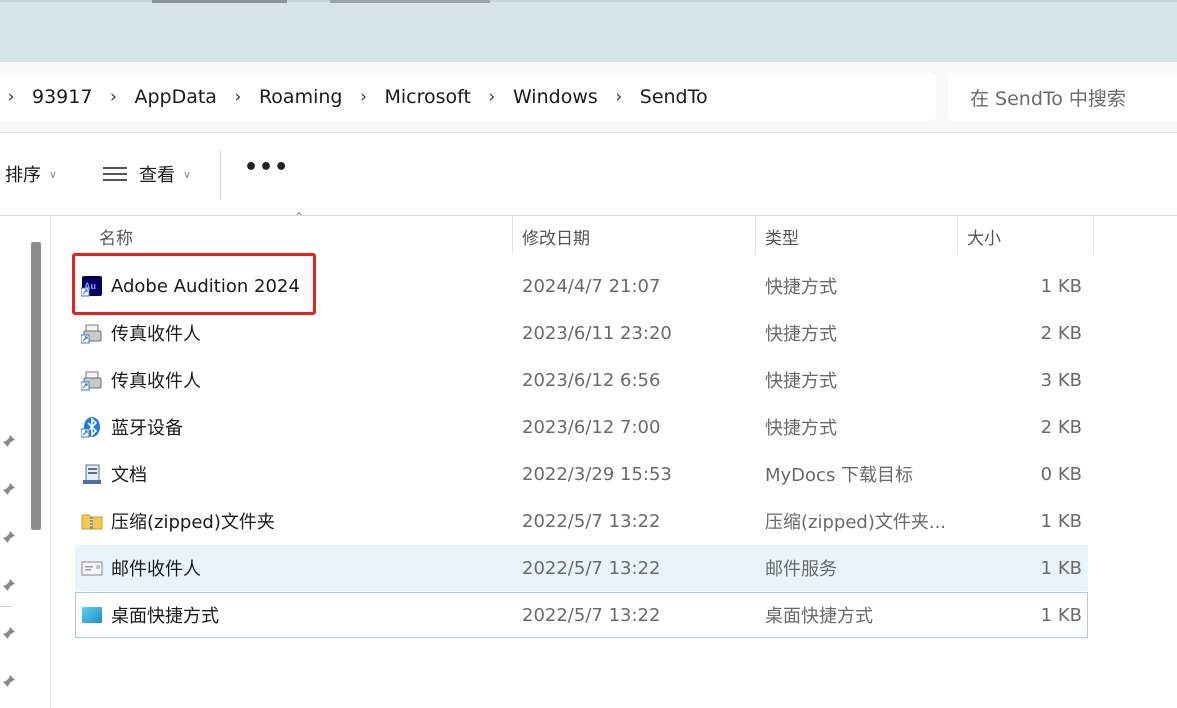 This screenshot has height=708, width=1177. What do you see at coordinates (147, 428) in the screenshot?
I see `file-name: 蓝牙设备` at bounding box center [147, 428].